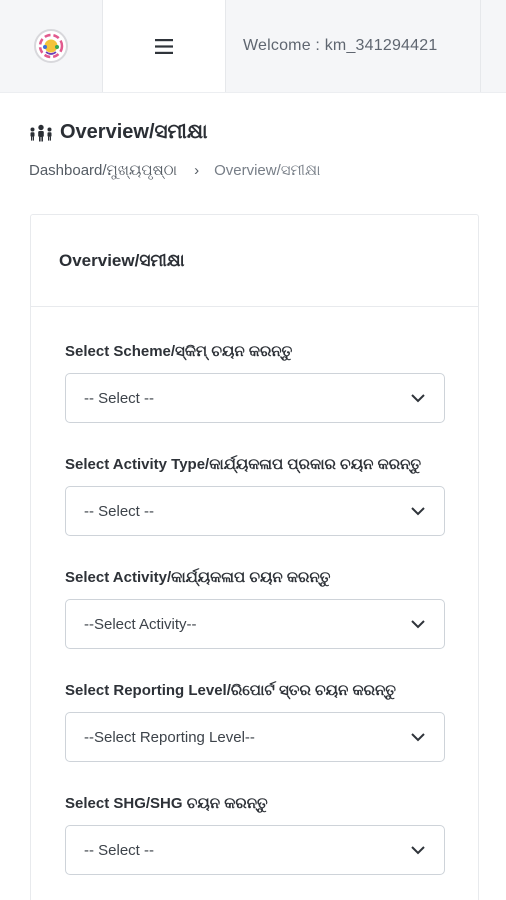 The width and height of the screenshot is (506, 900). What do you see at coordinates (255, 398) in the screenshot?
I see `scheme-select: -- Select --` at bounding box center [255, 398].